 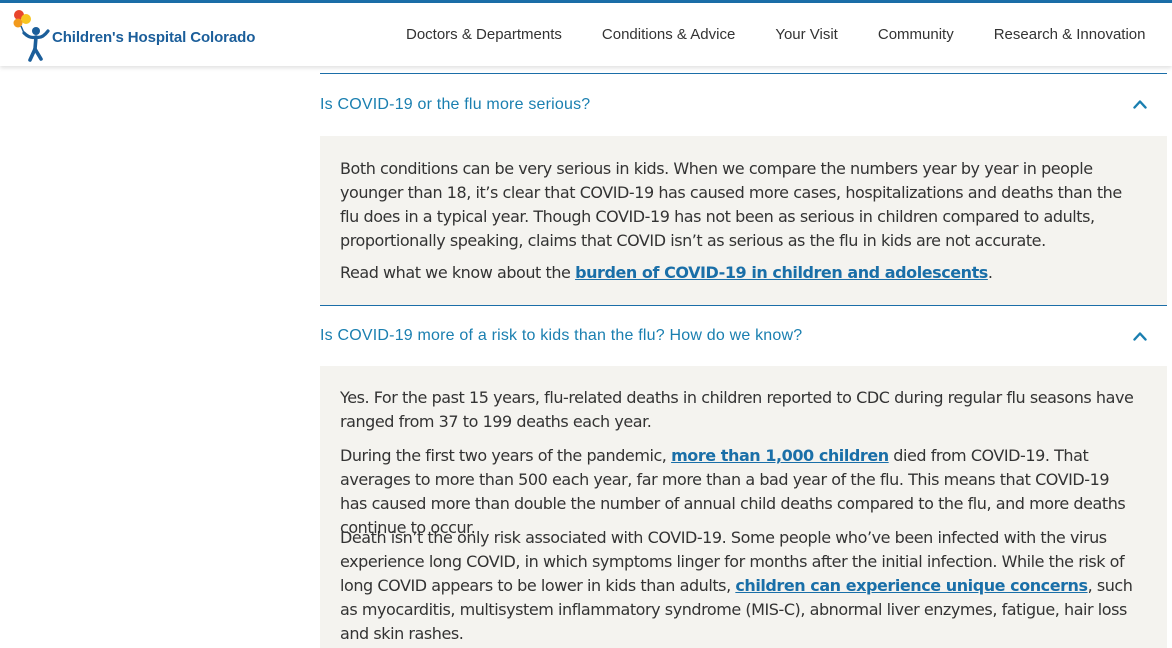 I want to click on nav-conditions-advice: Conditions & Advice, so click(x=668, y=34).